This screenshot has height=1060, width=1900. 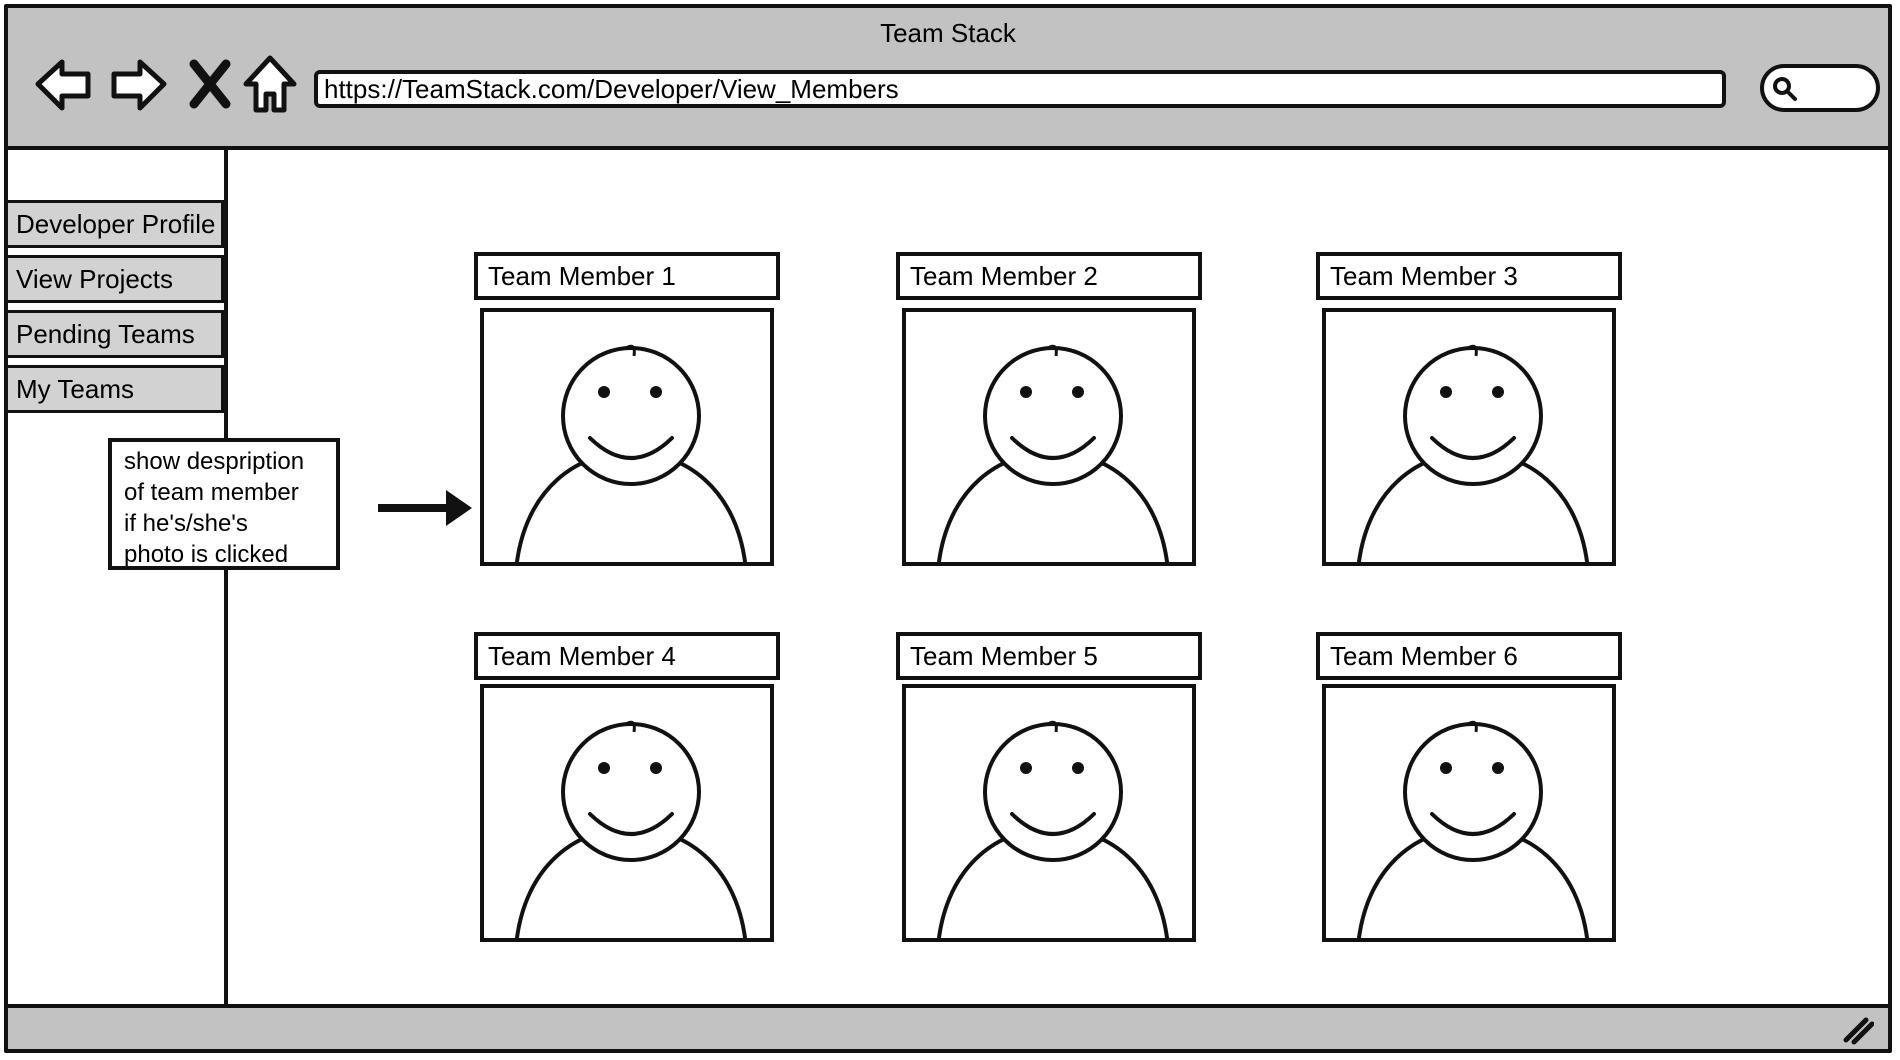 I want to click on status-bar, so click(x=948, y=1026).